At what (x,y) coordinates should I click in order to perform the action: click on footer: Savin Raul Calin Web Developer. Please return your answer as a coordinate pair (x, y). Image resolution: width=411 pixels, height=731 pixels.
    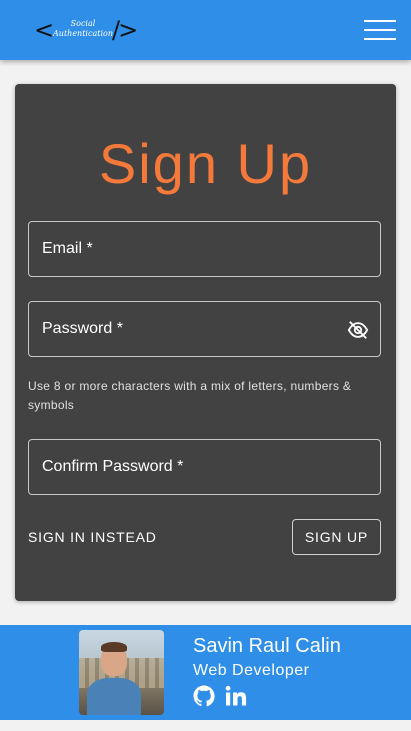
    Looking at the image, I should click on (205, 672).